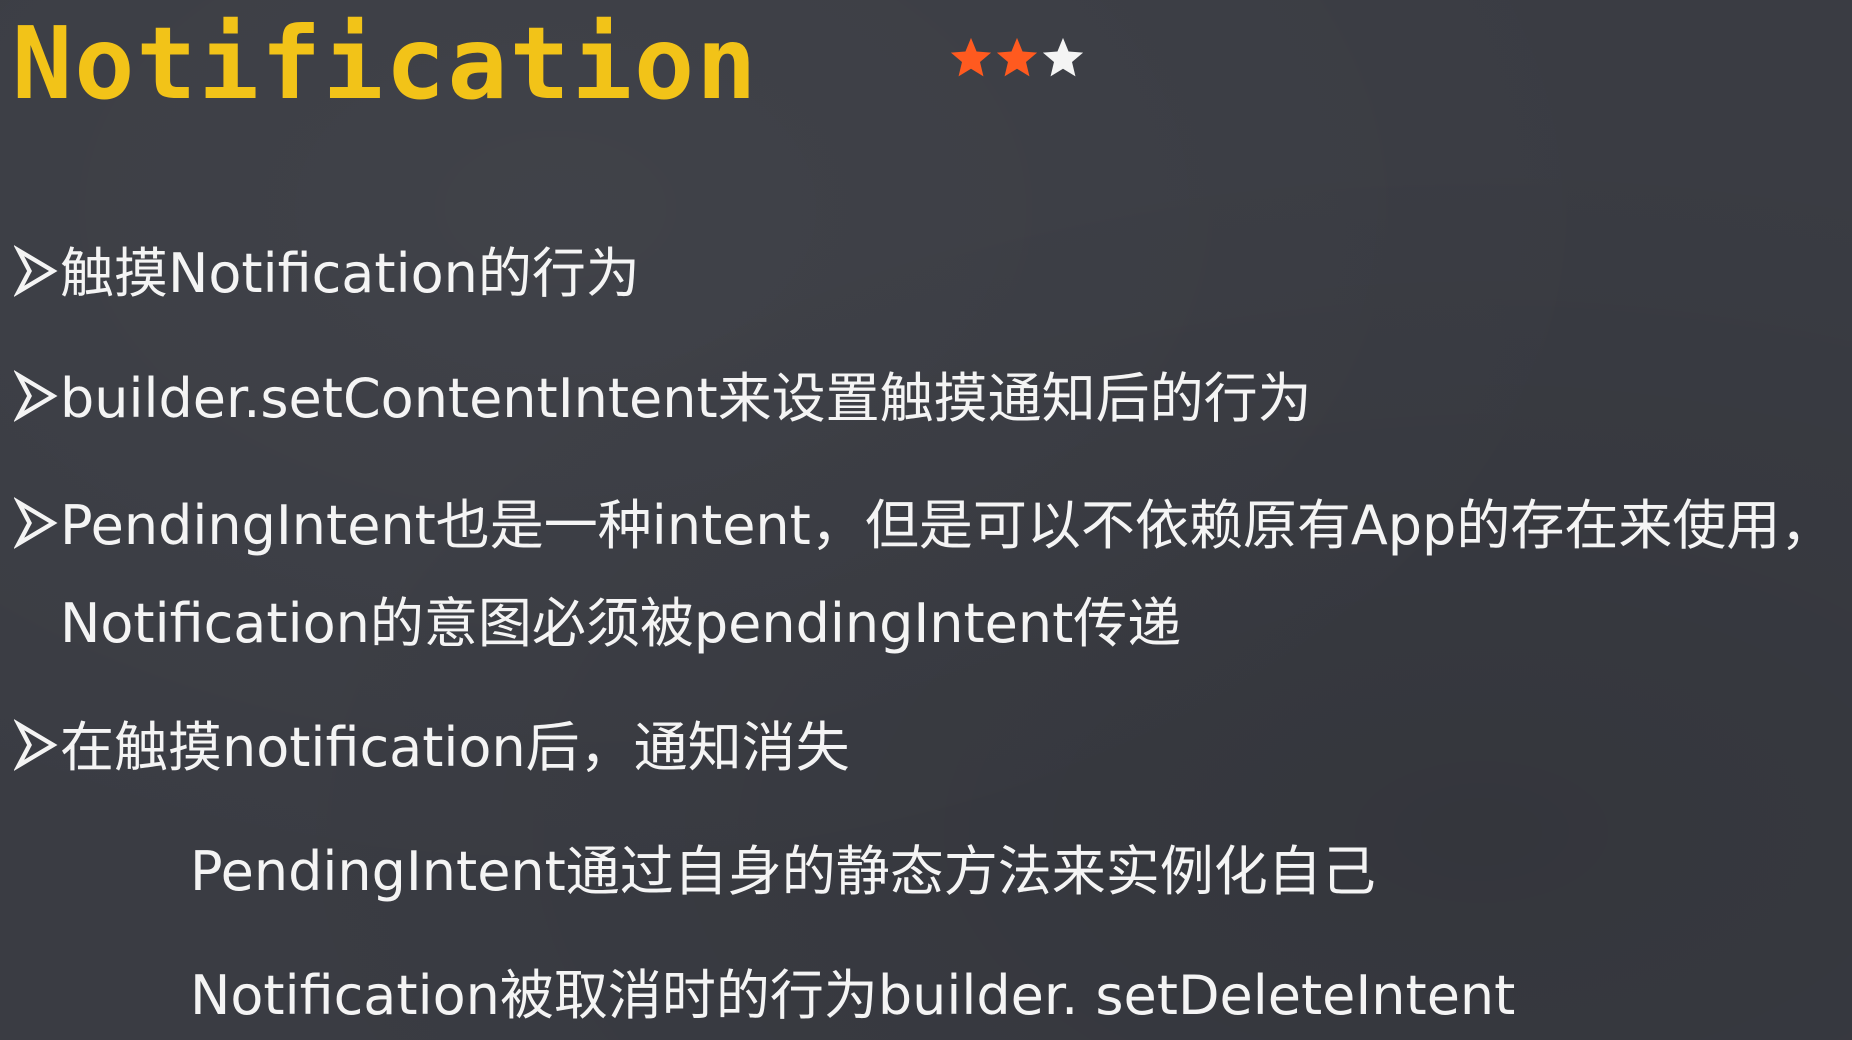  Describe the element at coordinates (455, 747) in the screenshot. I see `bullet-text: 在触摸notification后，通知消失` at that location.